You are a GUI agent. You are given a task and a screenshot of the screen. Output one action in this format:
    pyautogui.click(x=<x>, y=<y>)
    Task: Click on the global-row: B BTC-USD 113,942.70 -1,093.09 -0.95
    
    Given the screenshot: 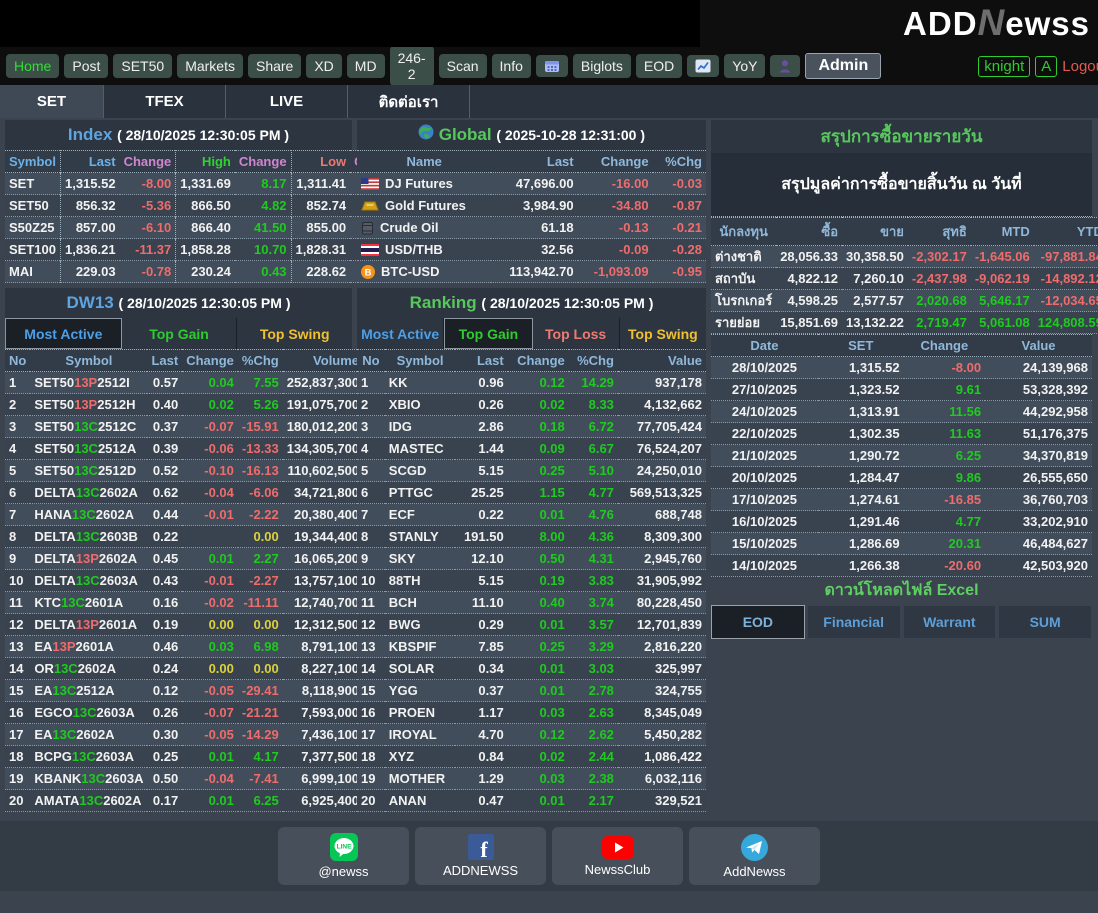 What is the action you would take?
    pyautogui.click(x=531, y=272)
    